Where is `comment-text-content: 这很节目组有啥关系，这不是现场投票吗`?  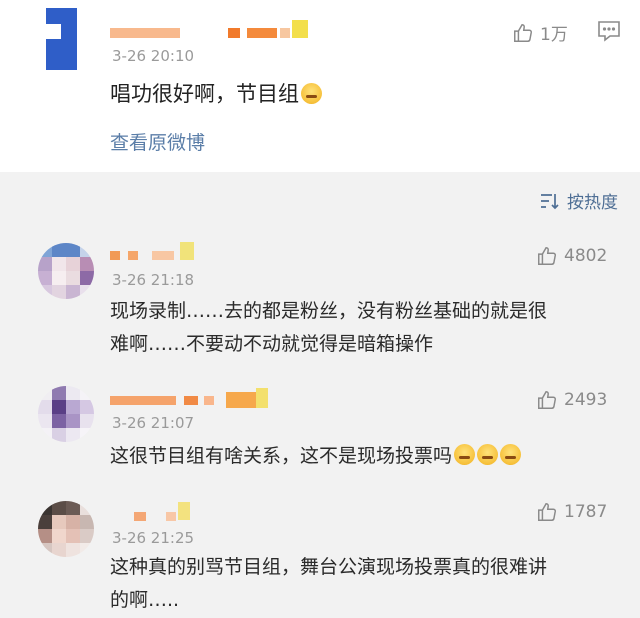
comment-text-content: 这很节目组有啥关系，这不是现场投票吗 is located at coordinates (281, 456).